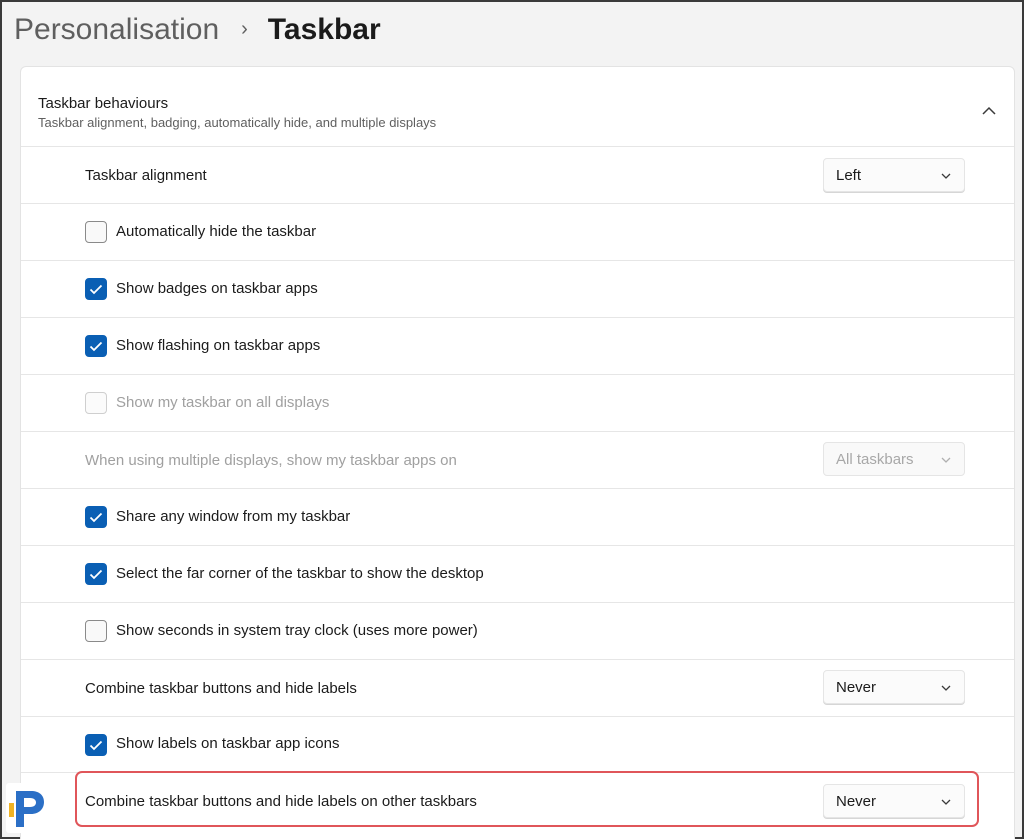 The image size is (1024, 839). I want to click on all-displays-label: Show my taskbar on all displays, so click(223, 402).